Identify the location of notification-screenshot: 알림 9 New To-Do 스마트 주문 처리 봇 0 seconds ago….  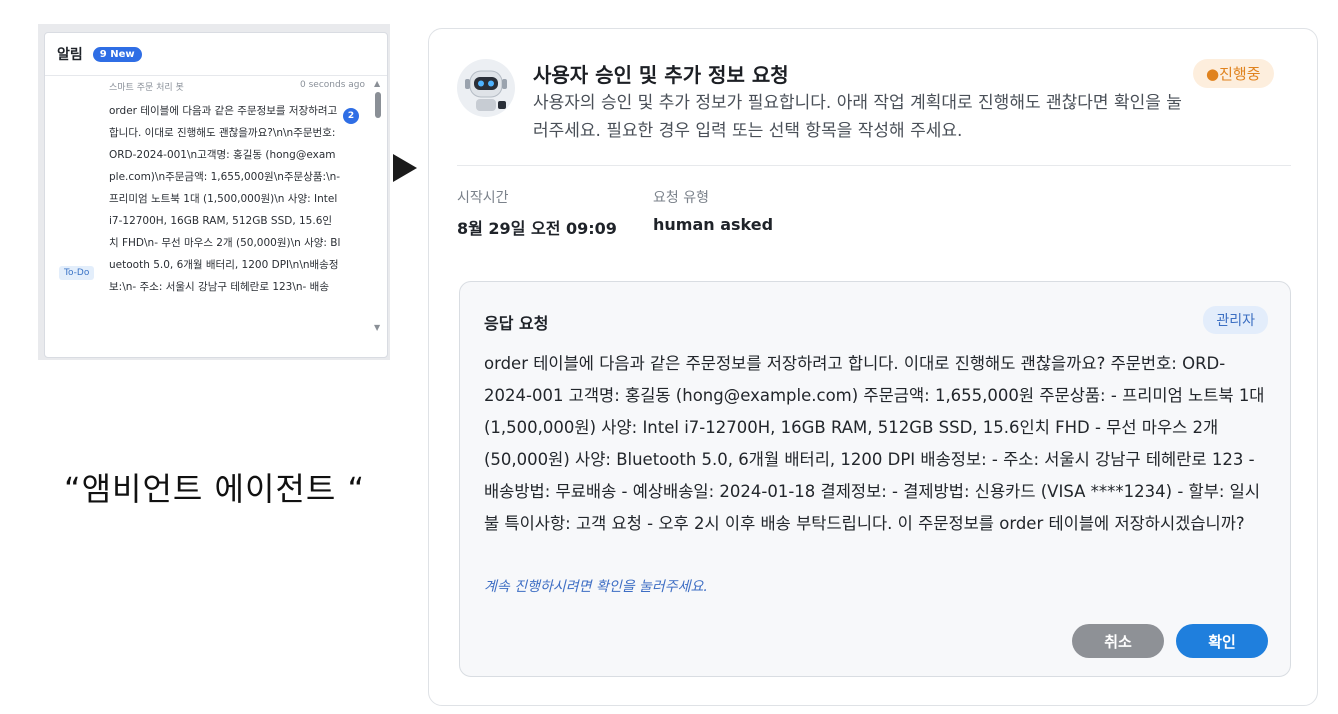
(214, 192).